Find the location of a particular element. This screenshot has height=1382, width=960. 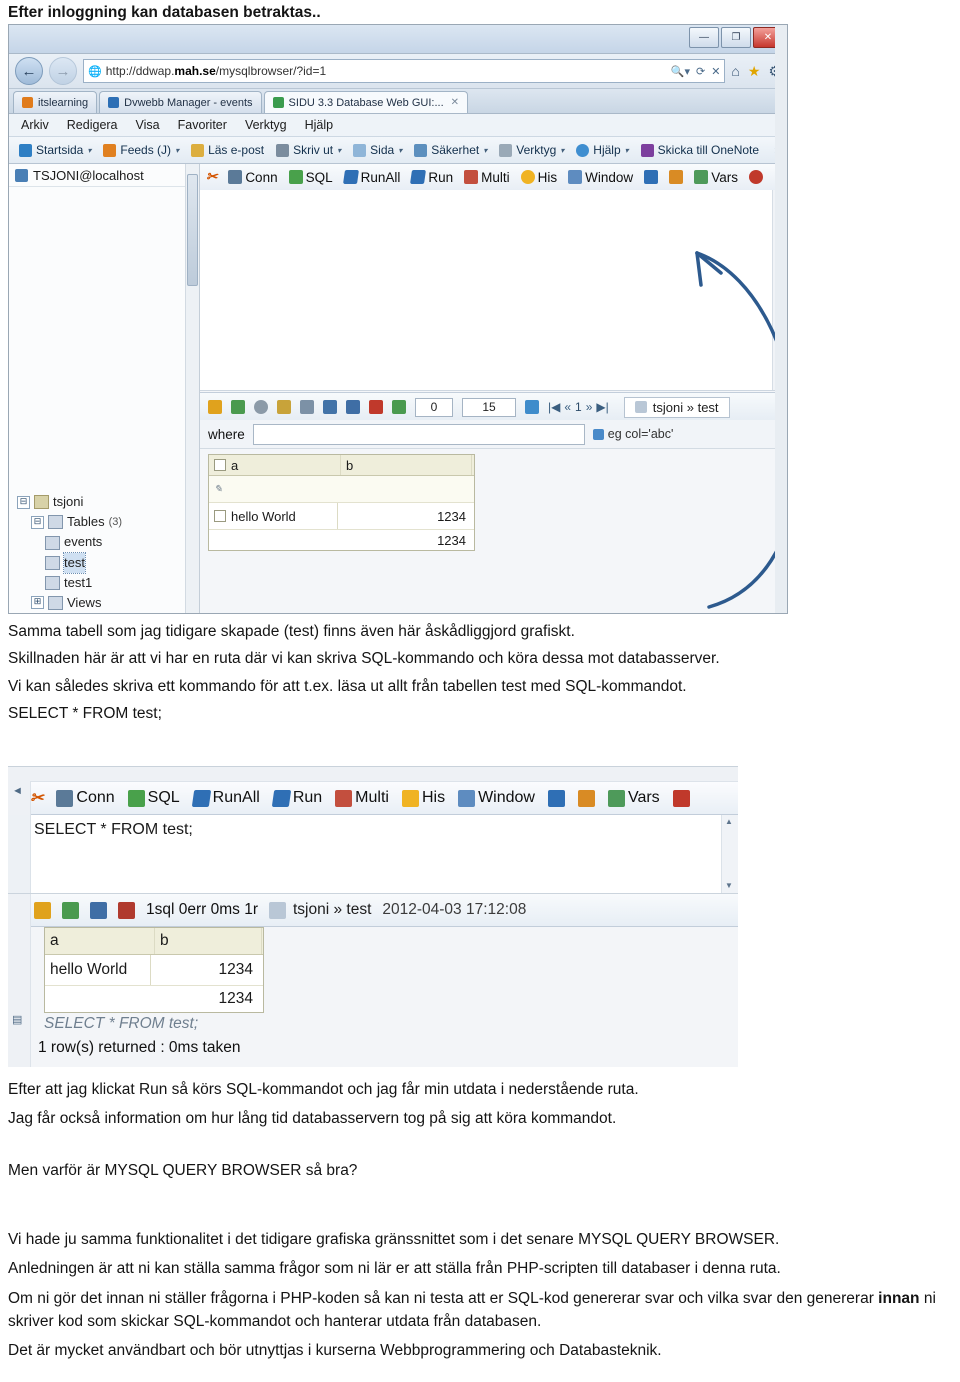

menu-visa: Visa is located at coordinates (148, 125).